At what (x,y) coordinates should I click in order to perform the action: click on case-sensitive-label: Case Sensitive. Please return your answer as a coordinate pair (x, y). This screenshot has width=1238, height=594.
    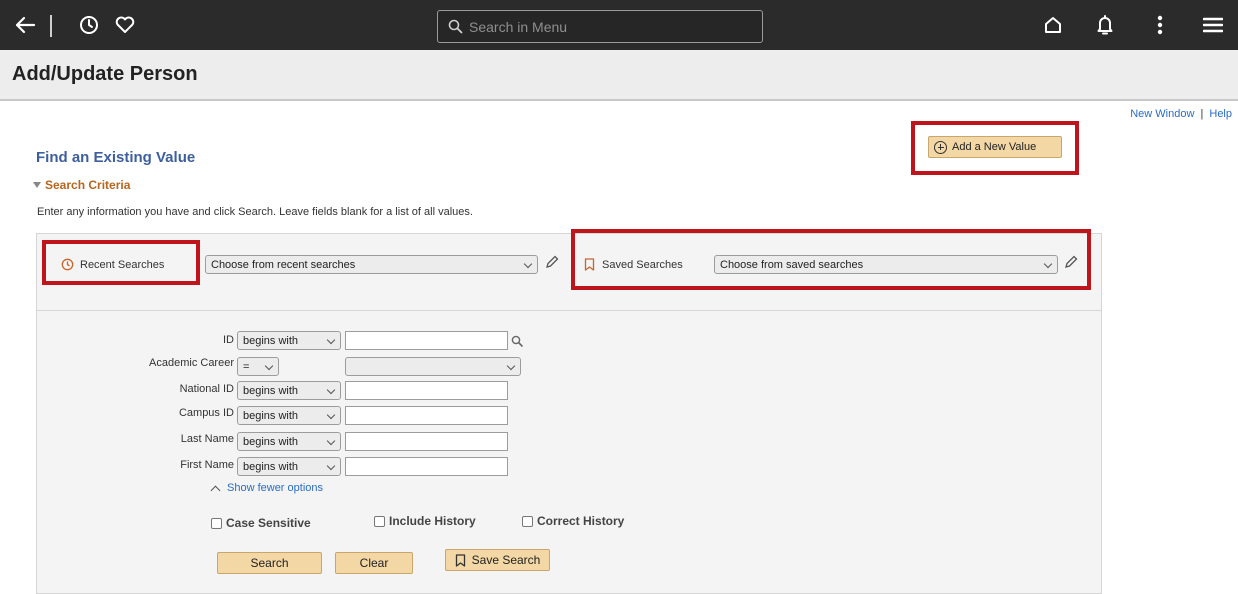
    Looking at the image, I should click on (268, 523).